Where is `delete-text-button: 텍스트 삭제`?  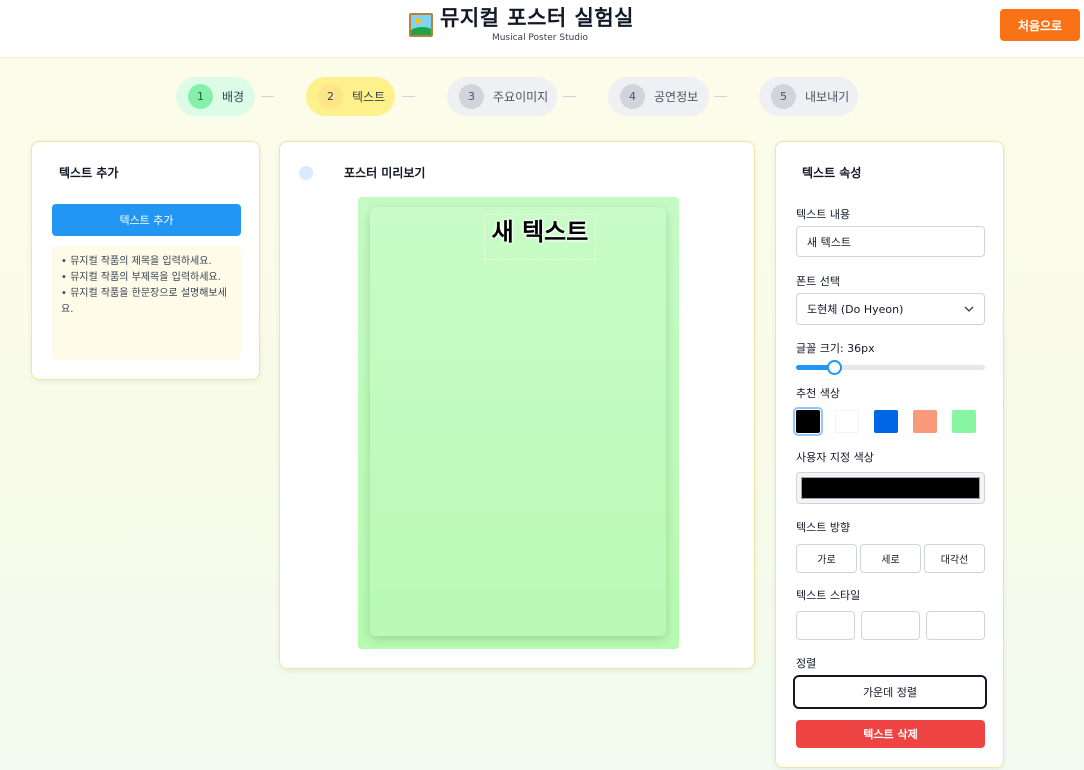 delete-text-button: 텍스트 삭제 is located at coordinates (890, 734).